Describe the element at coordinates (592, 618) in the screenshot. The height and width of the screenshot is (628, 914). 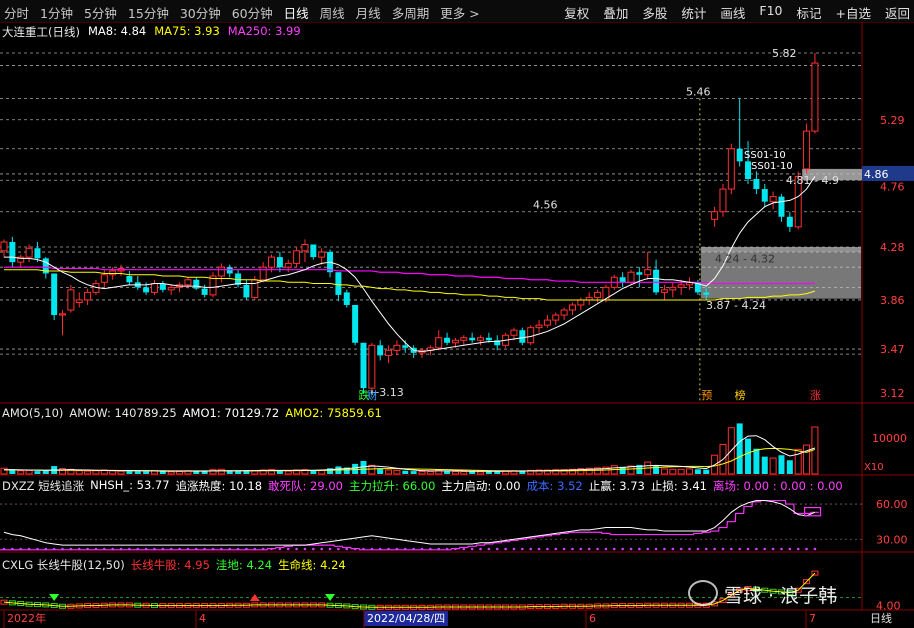
I see `x-axis-label: 6` at that location.